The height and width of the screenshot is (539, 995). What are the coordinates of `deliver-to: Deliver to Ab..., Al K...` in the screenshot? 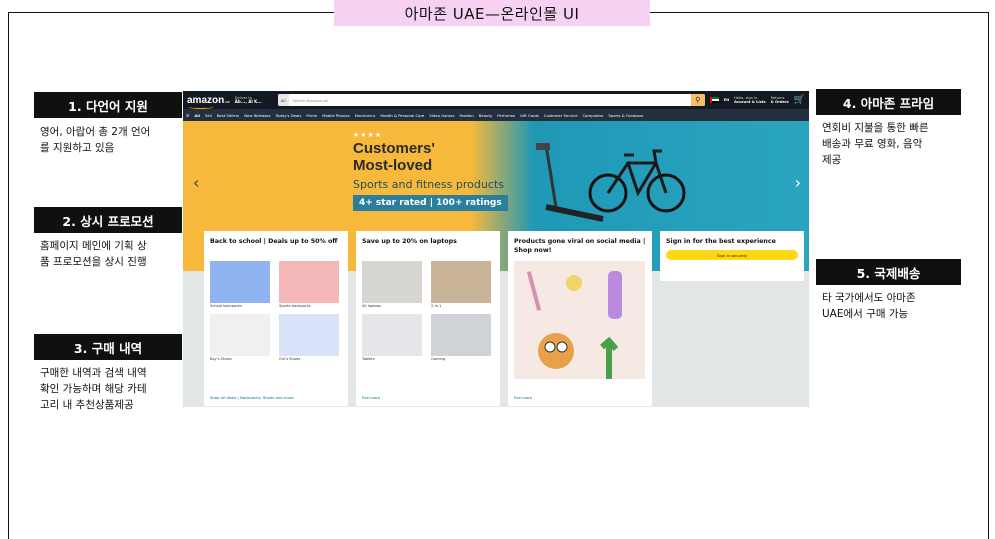 It's located at (254, 100).